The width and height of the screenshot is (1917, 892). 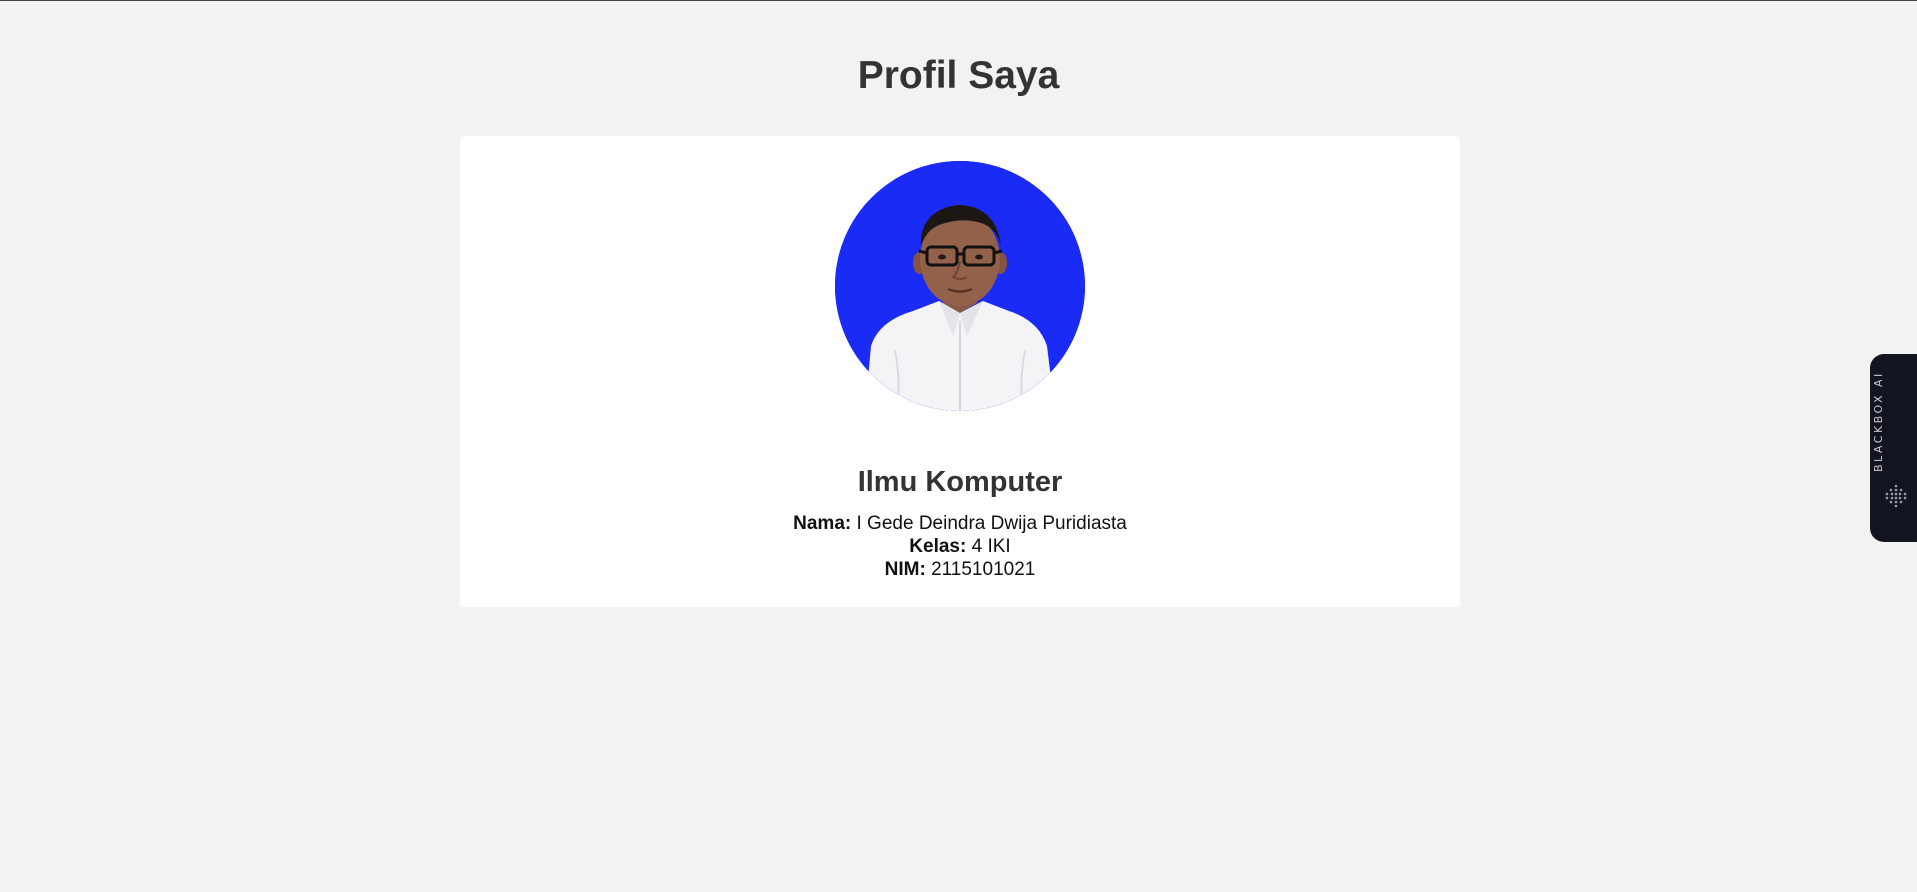 What do you see at coordinates (1878, 421) in the screenshot?
I see `blackbox-ai-label: BLACKBOX AI` at bounding box center [1878, 421].